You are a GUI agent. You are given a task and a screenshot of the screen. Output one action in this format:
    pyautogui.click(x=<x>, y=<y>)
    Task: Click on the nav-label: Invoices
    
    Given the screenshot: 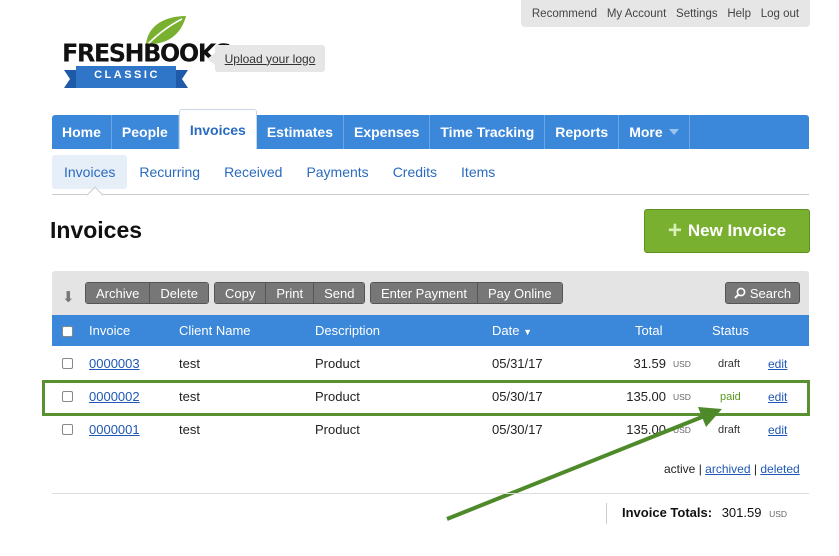 What is the action you would take?
    pyautogui.click(x=217, y=129)
    